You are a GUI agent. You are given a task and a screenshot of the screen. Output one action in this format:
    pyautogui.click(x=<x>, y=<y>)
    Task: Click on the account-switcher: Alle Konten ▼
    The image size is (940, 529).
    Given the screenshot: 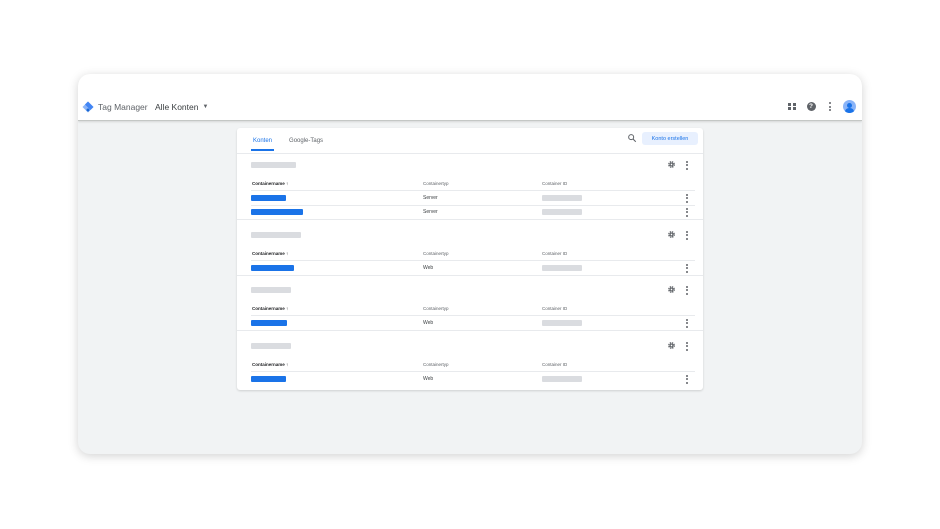 What is the action you would take?
    pyautogui.click(x=181, y=107)
    